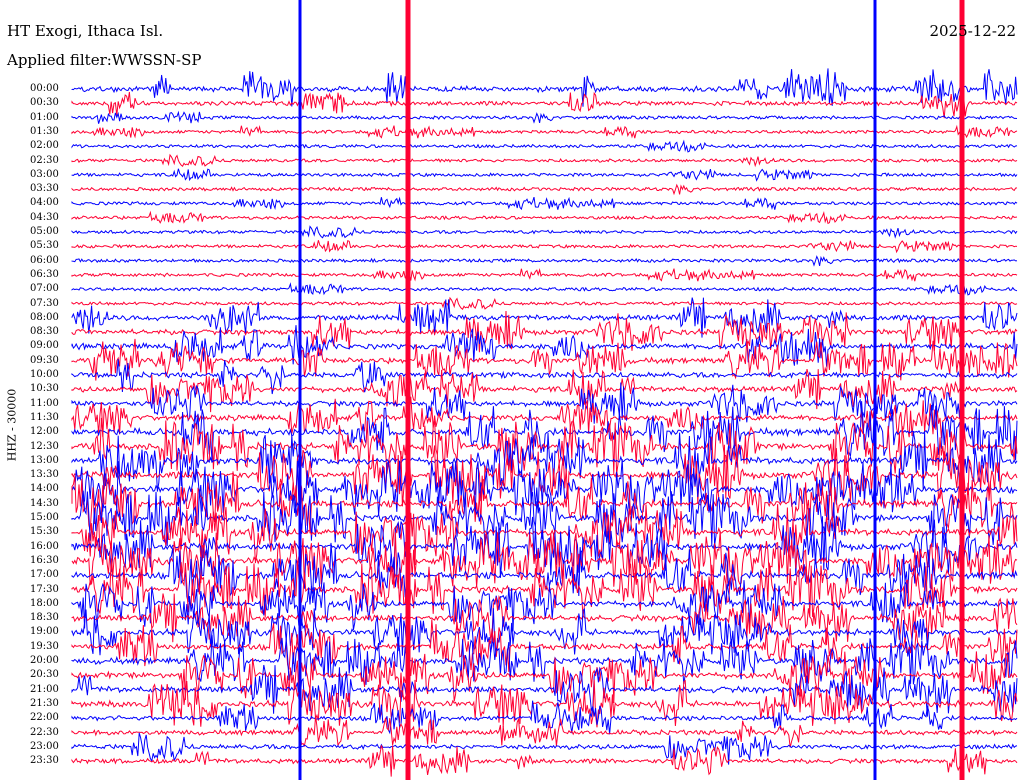  What do you see at coordinates (972, 31) in the screenshot?
I see `date-label: 2025-12-22` at bounding box center [972, 31].